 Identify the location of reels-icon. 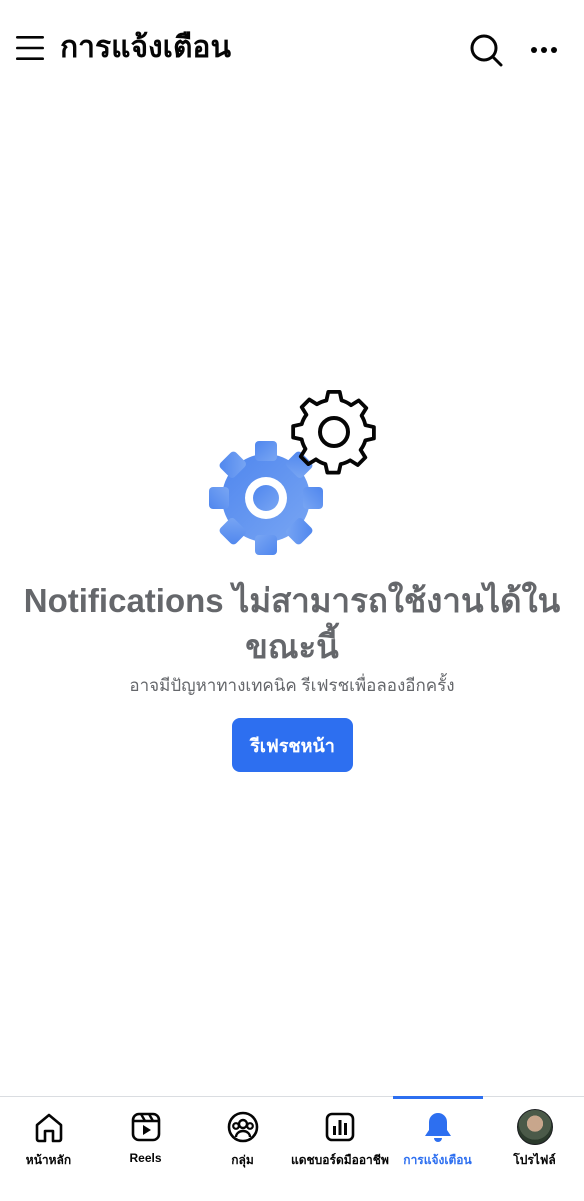
(145, 1127).